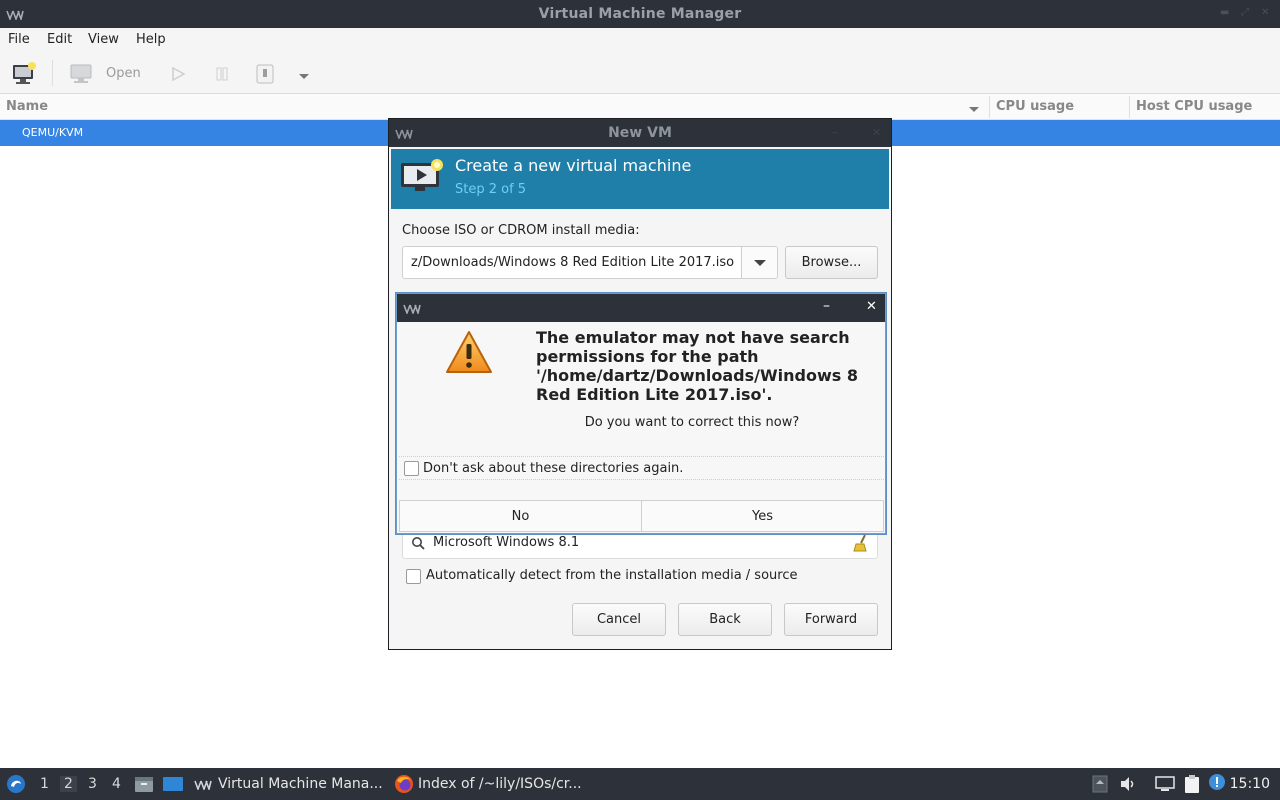  I want to click on wizard-title: Create a new virtual machine, so click(573, 165).